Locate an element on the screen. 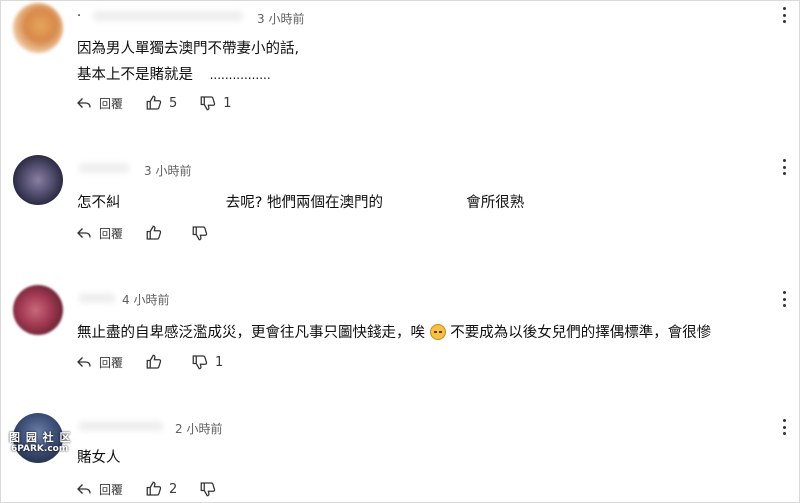 This screenshot has height=503, width=800. comment-text-line-1: 賭女人 is located at coordinates (99, 458).